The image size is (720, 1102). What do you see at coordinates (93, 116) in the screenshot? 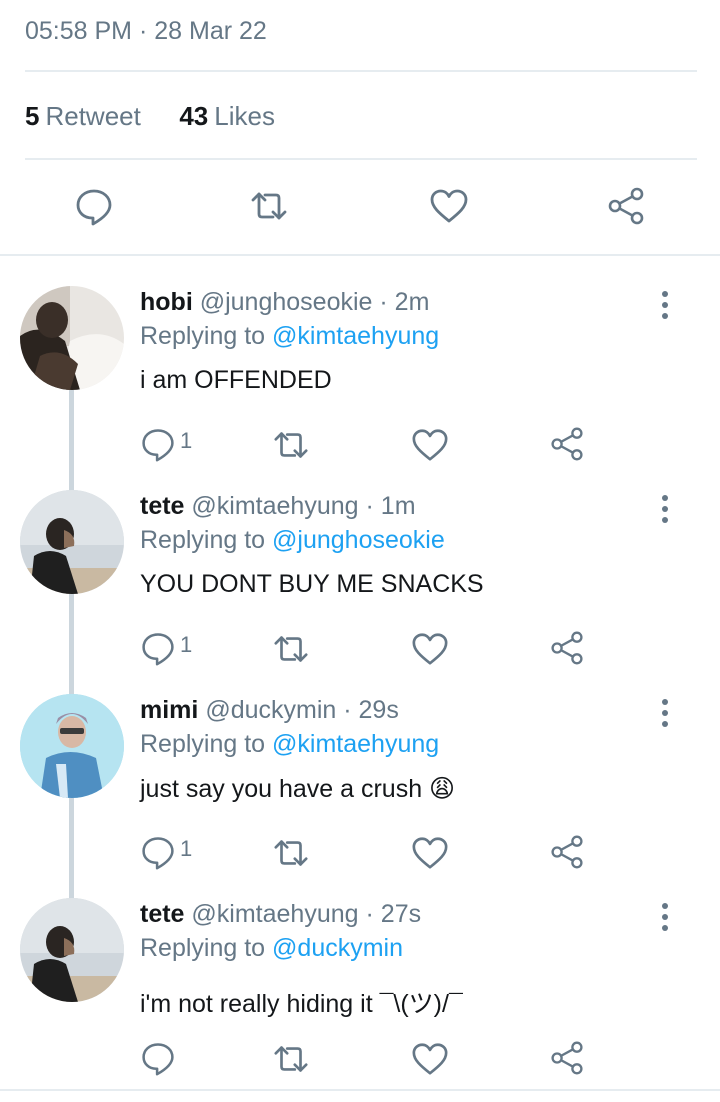
I see `retweet-label: Retweet` at bounding box center [93, 116].